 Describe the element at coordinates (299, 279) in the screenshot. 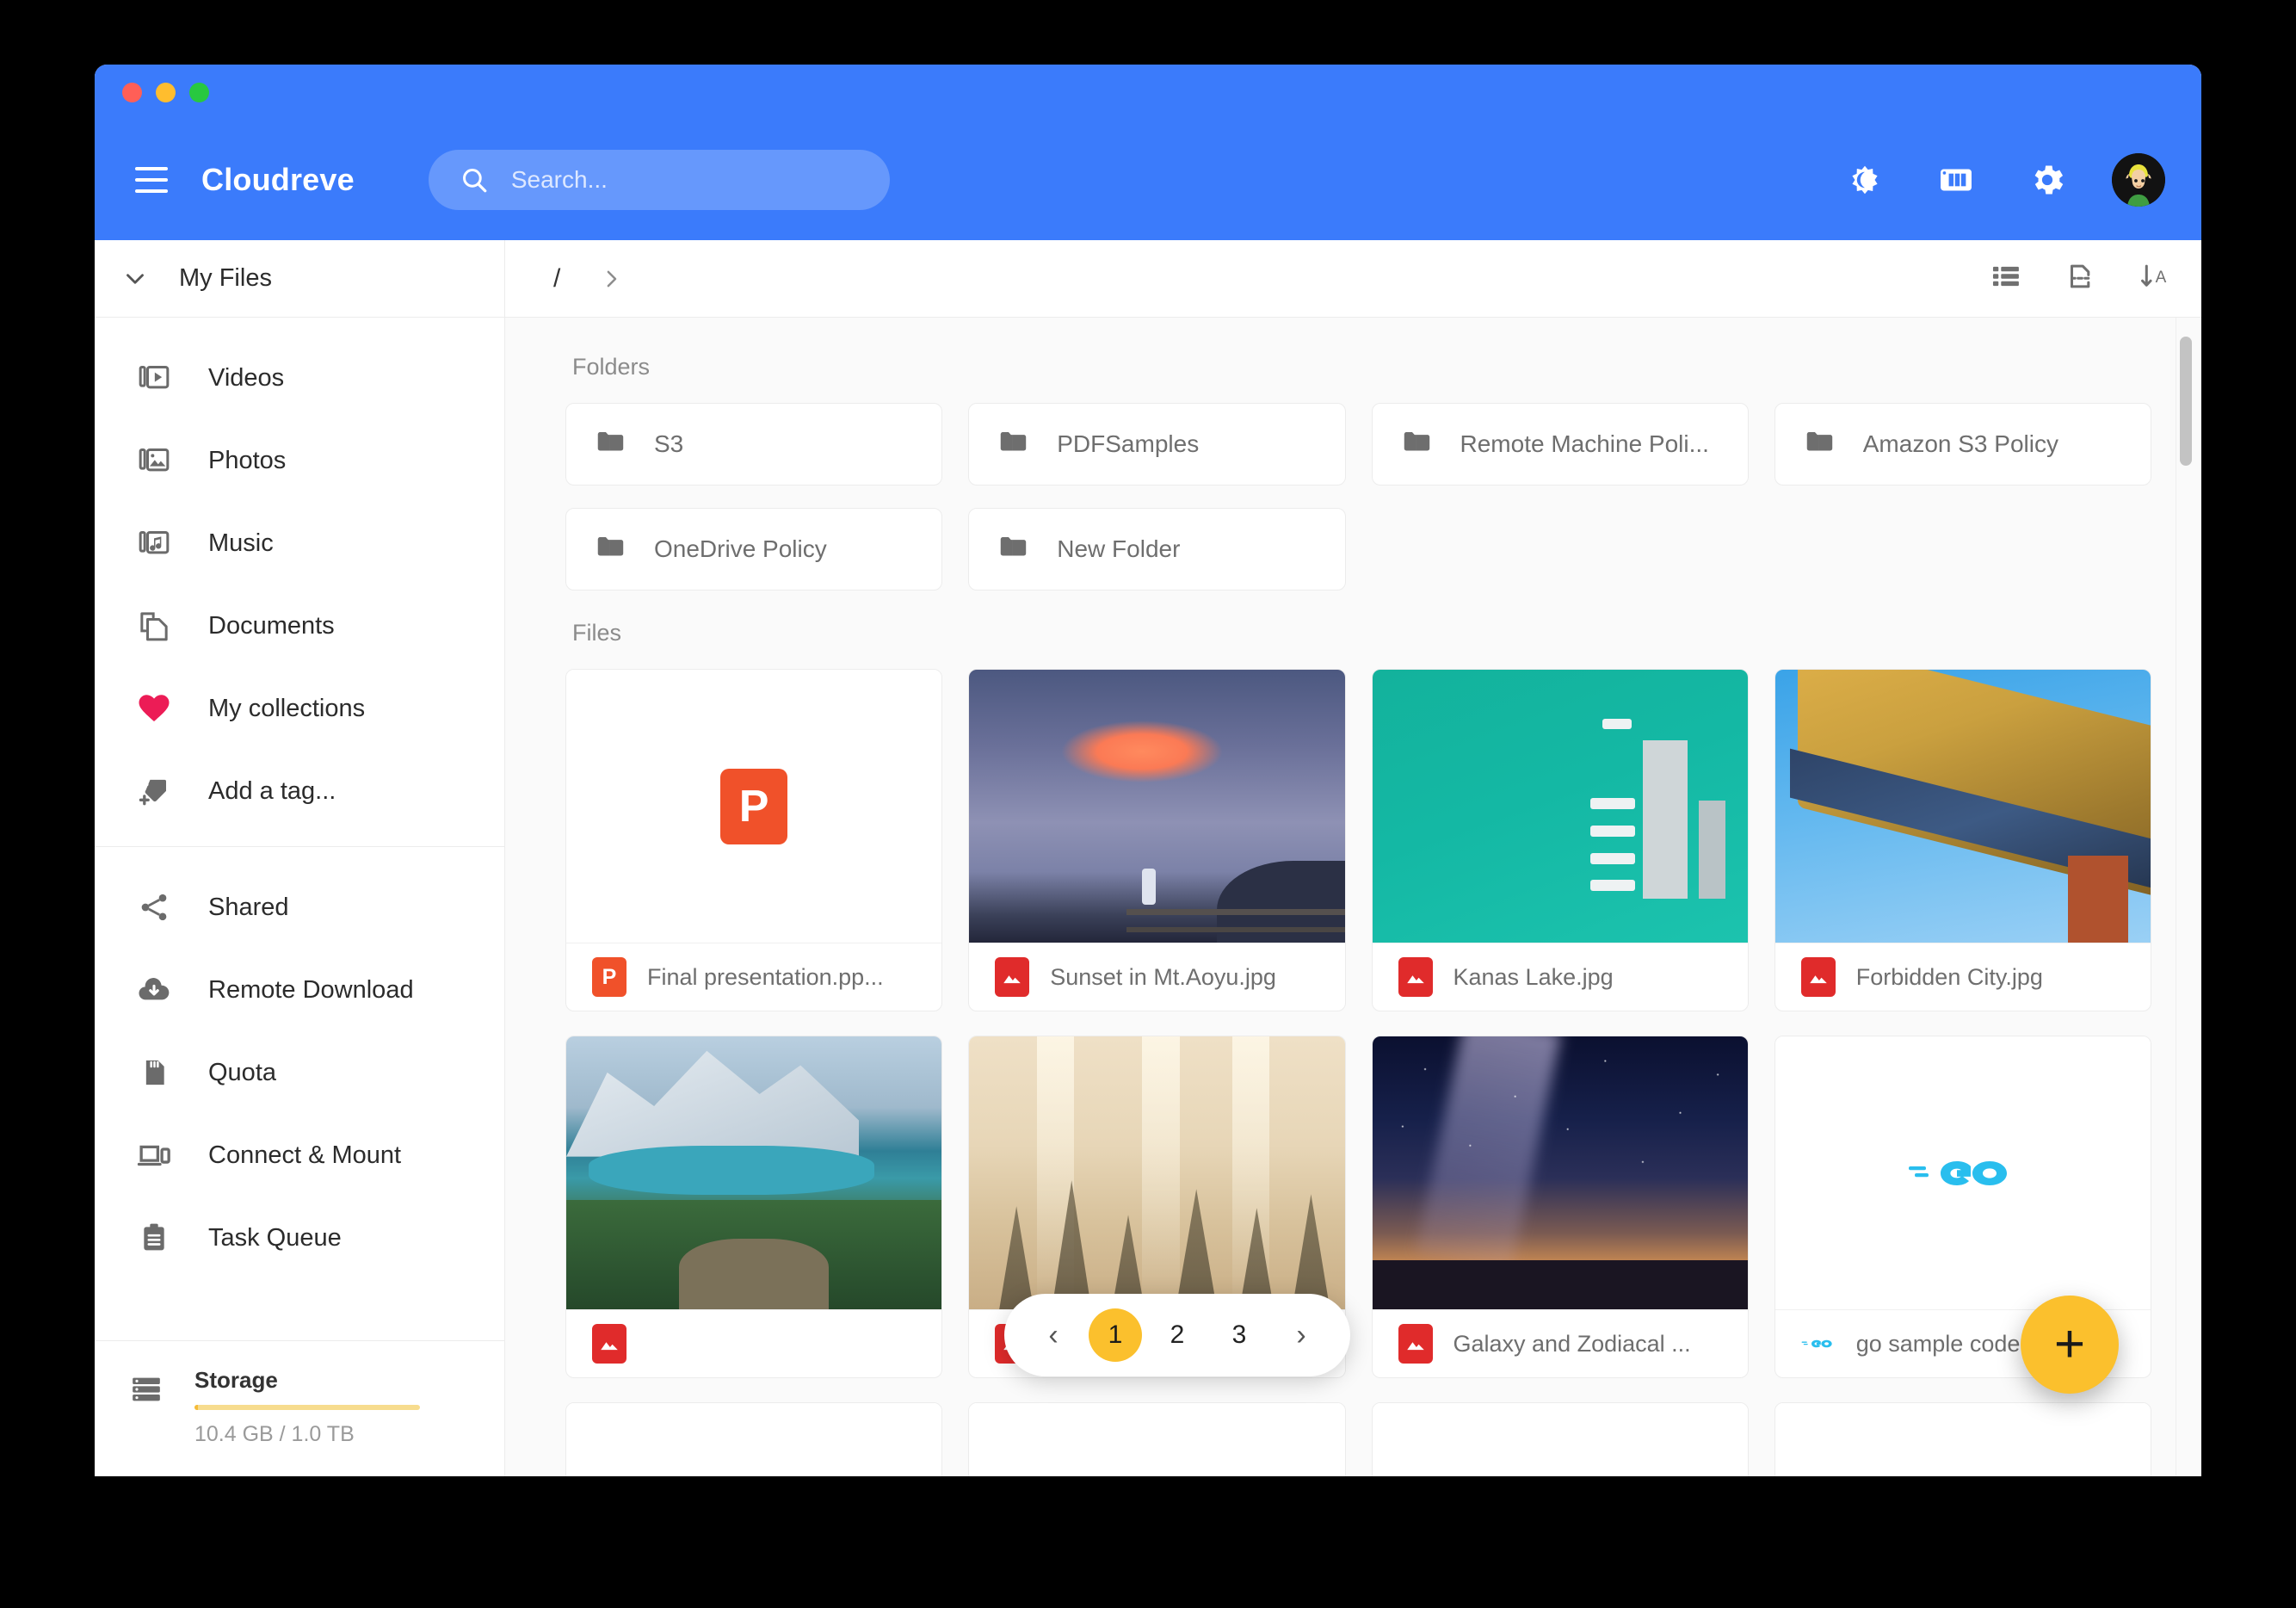

I see `sidebar-my-files-header: My Files` at that location.